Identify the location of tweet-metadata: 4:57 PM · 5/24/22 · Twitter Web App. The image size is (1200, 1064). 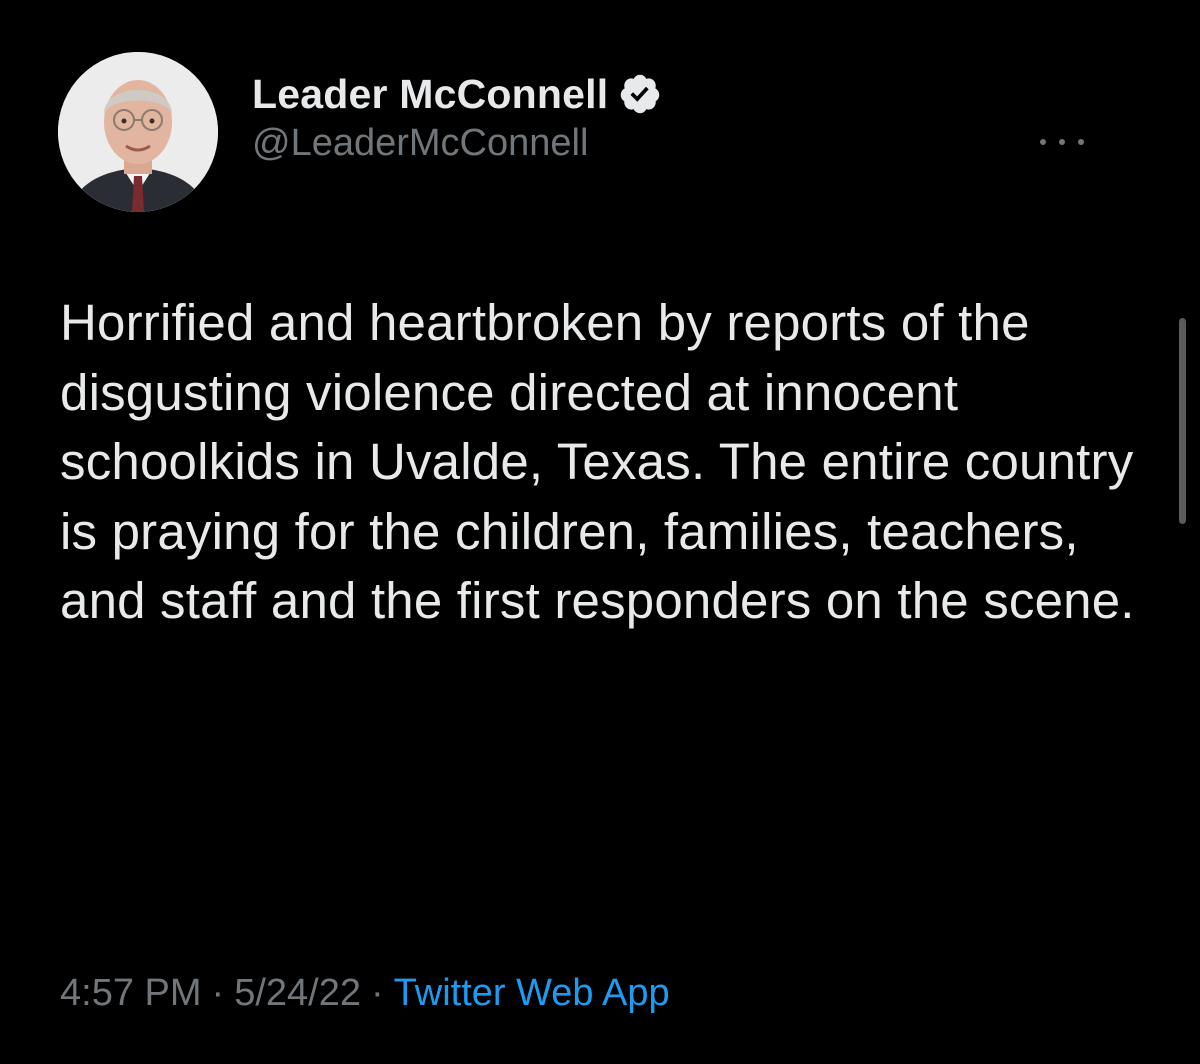
(365, 993).